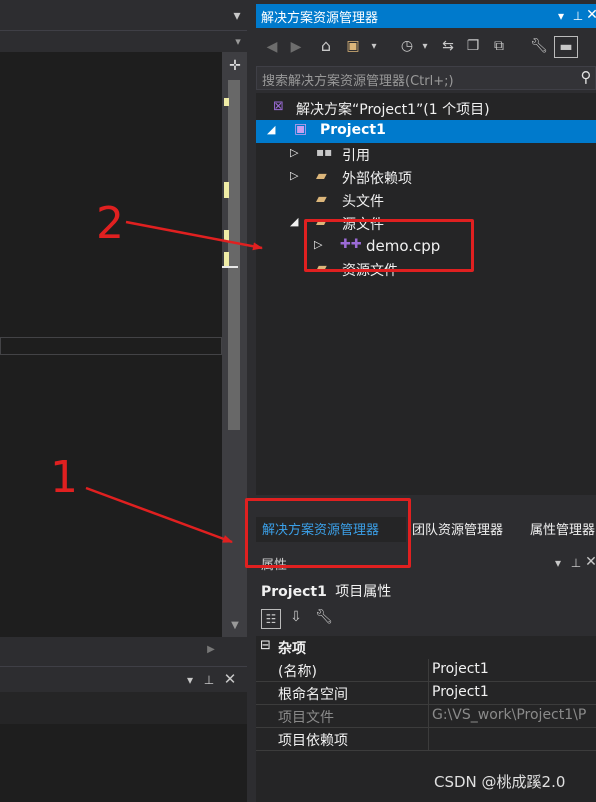 This screenshot has width=596, height=802. Describe the element at coordinates (174, 382) in the screenshot. I see `annotation-arrows` at that location.